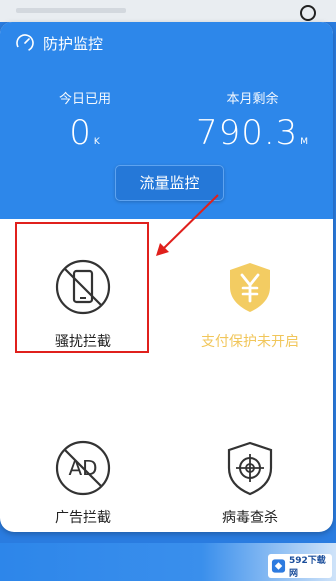 This screenshot has height=581, width=336. Describe the element at coordinates (83, 518) in the screenshot. I see `tile-ad-label: 广告拦截` at that location.